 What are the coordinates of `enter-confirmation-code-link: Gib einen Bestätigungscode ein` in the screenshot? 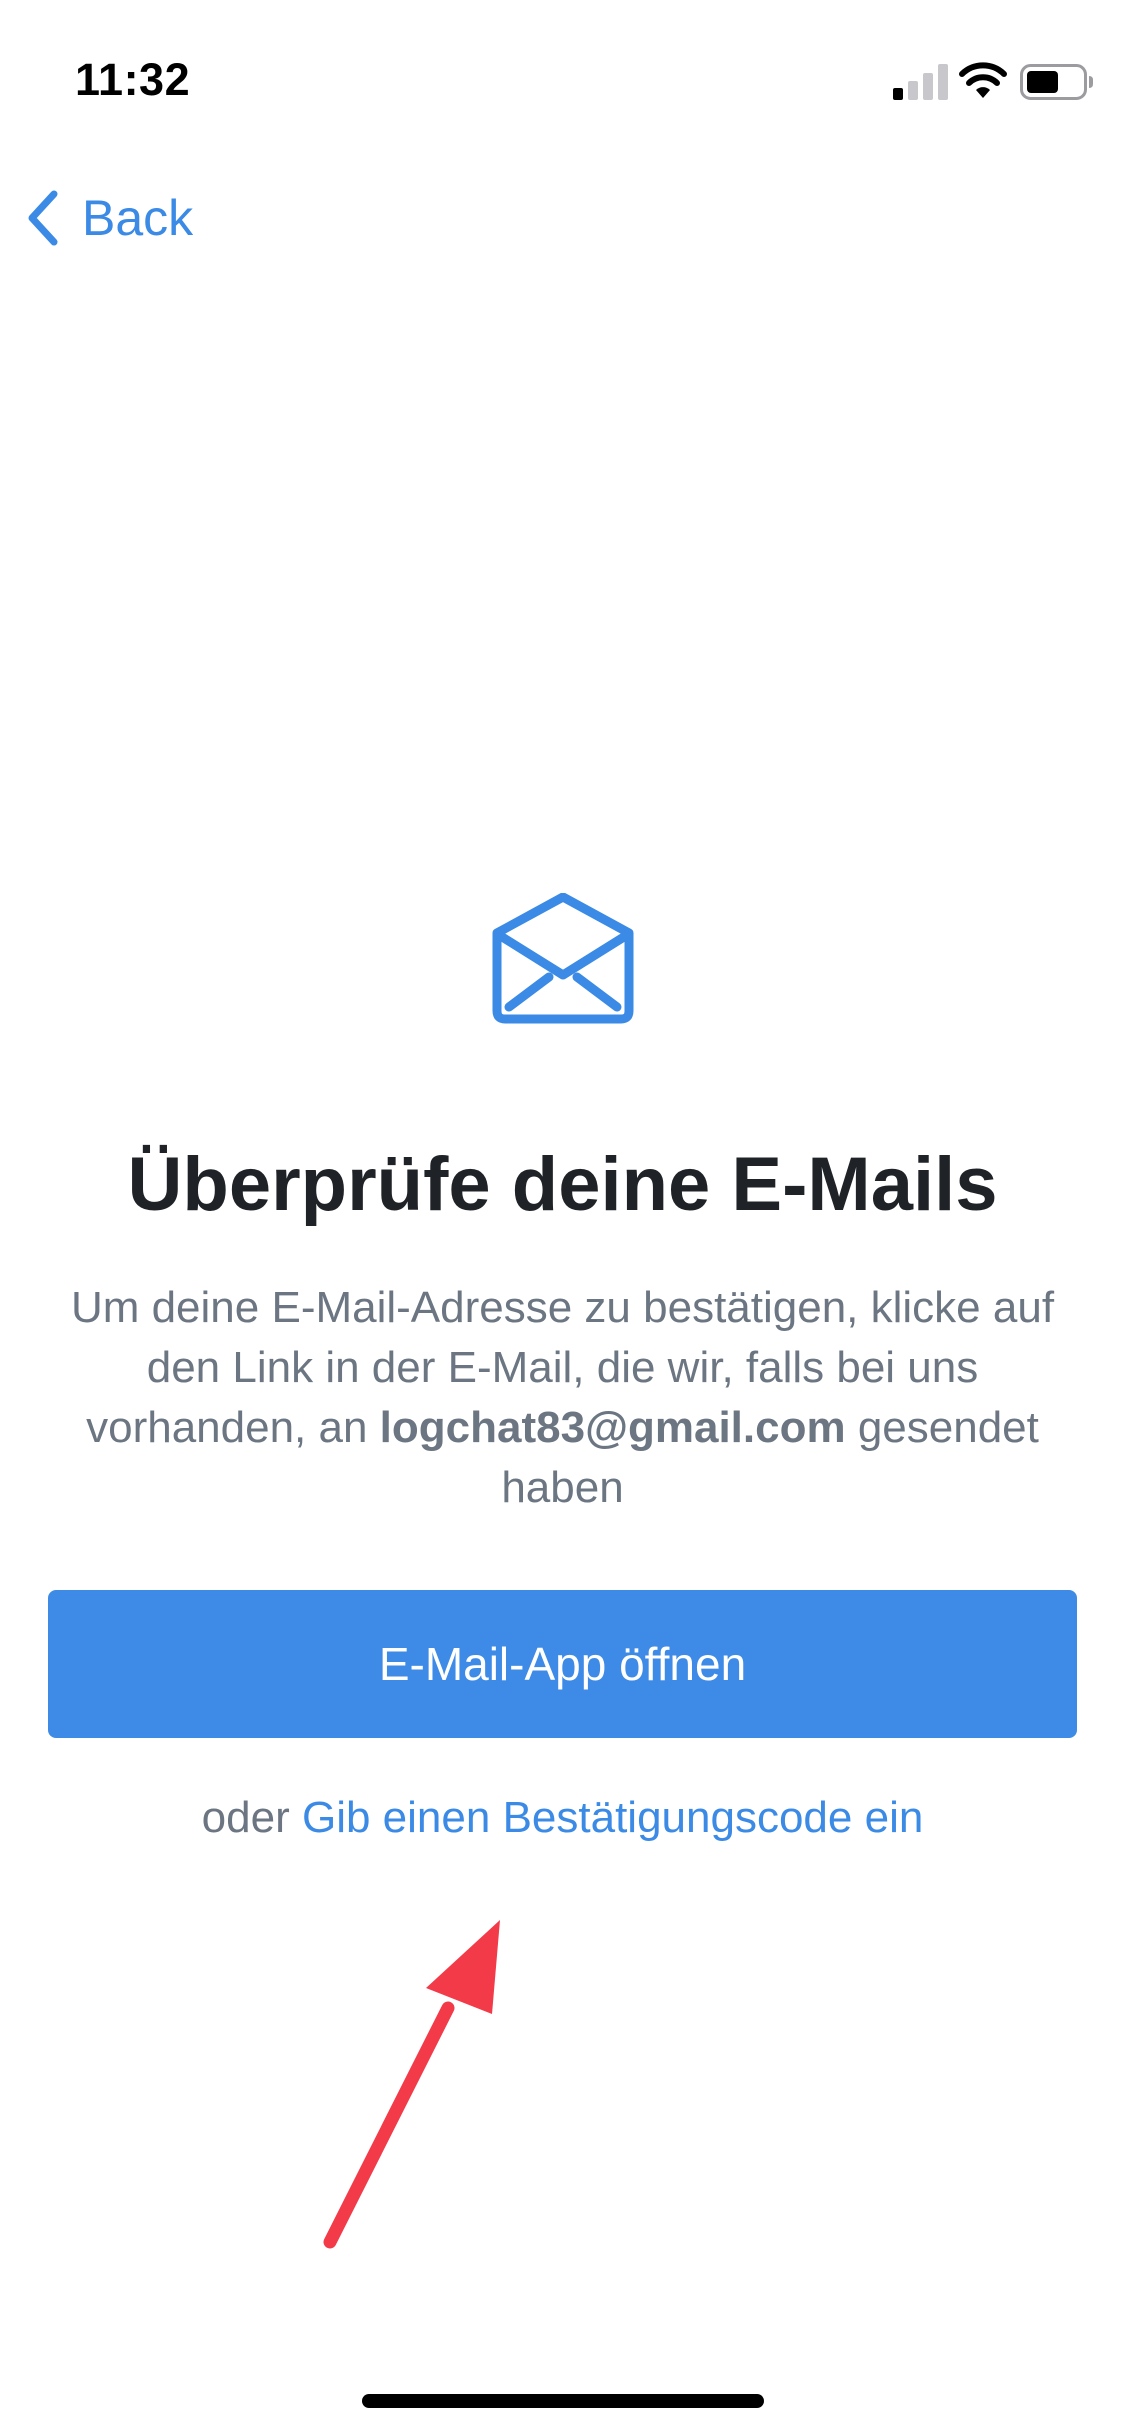 It's located at (612, 1817).